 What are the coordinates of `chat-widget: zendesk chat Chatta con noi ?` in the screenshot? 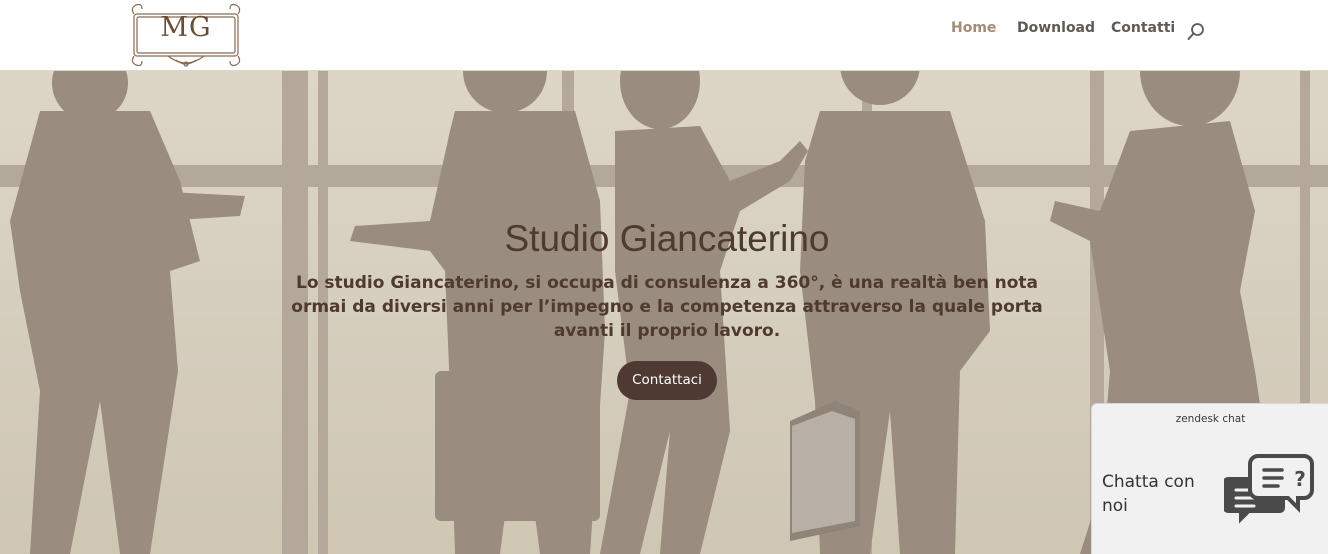 It's located at (1209, 478).